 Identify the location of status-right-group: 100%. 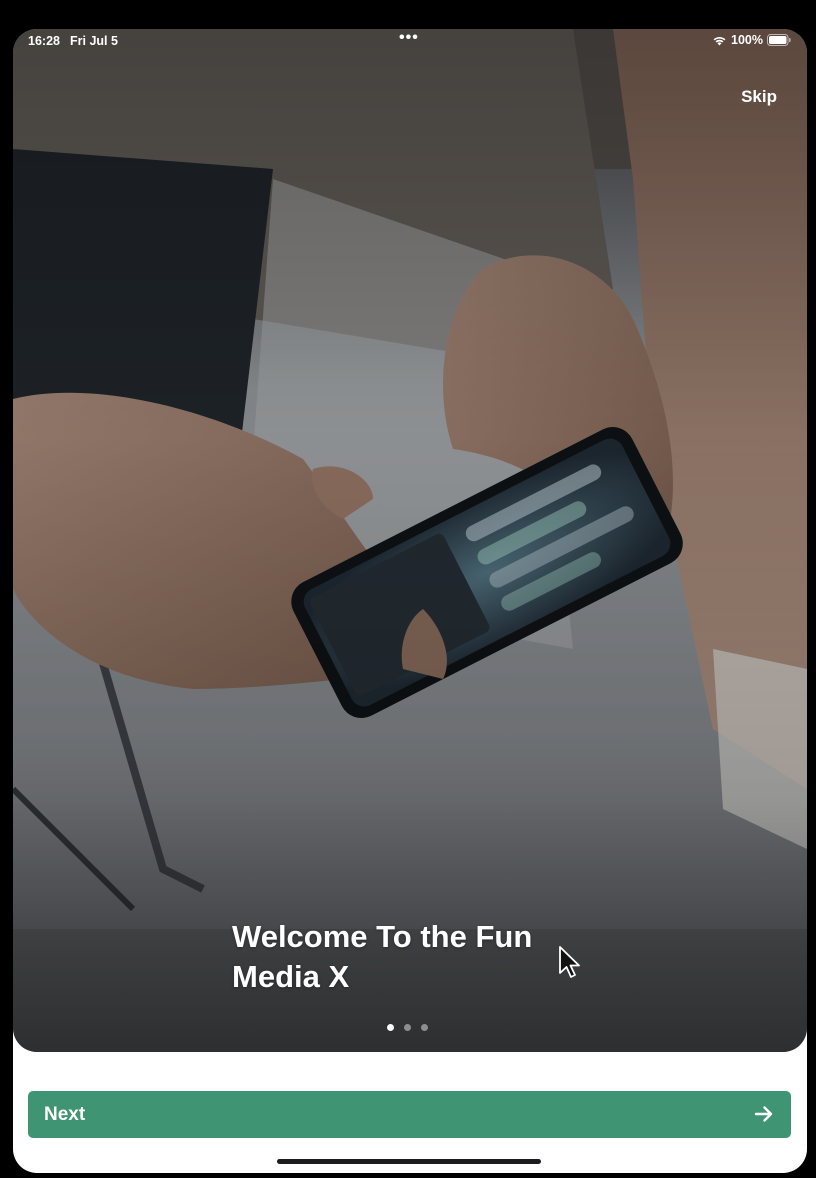
(751, 40).